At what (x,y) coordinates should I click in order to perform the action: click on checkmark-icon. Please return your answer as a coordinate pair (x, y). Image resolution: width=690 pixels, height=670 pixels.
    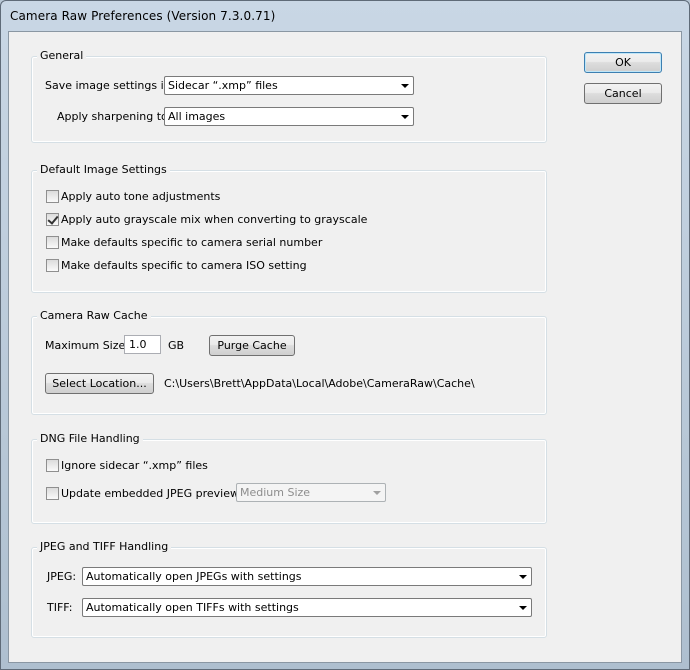
    Looking at the image, I should click on (53, 219).